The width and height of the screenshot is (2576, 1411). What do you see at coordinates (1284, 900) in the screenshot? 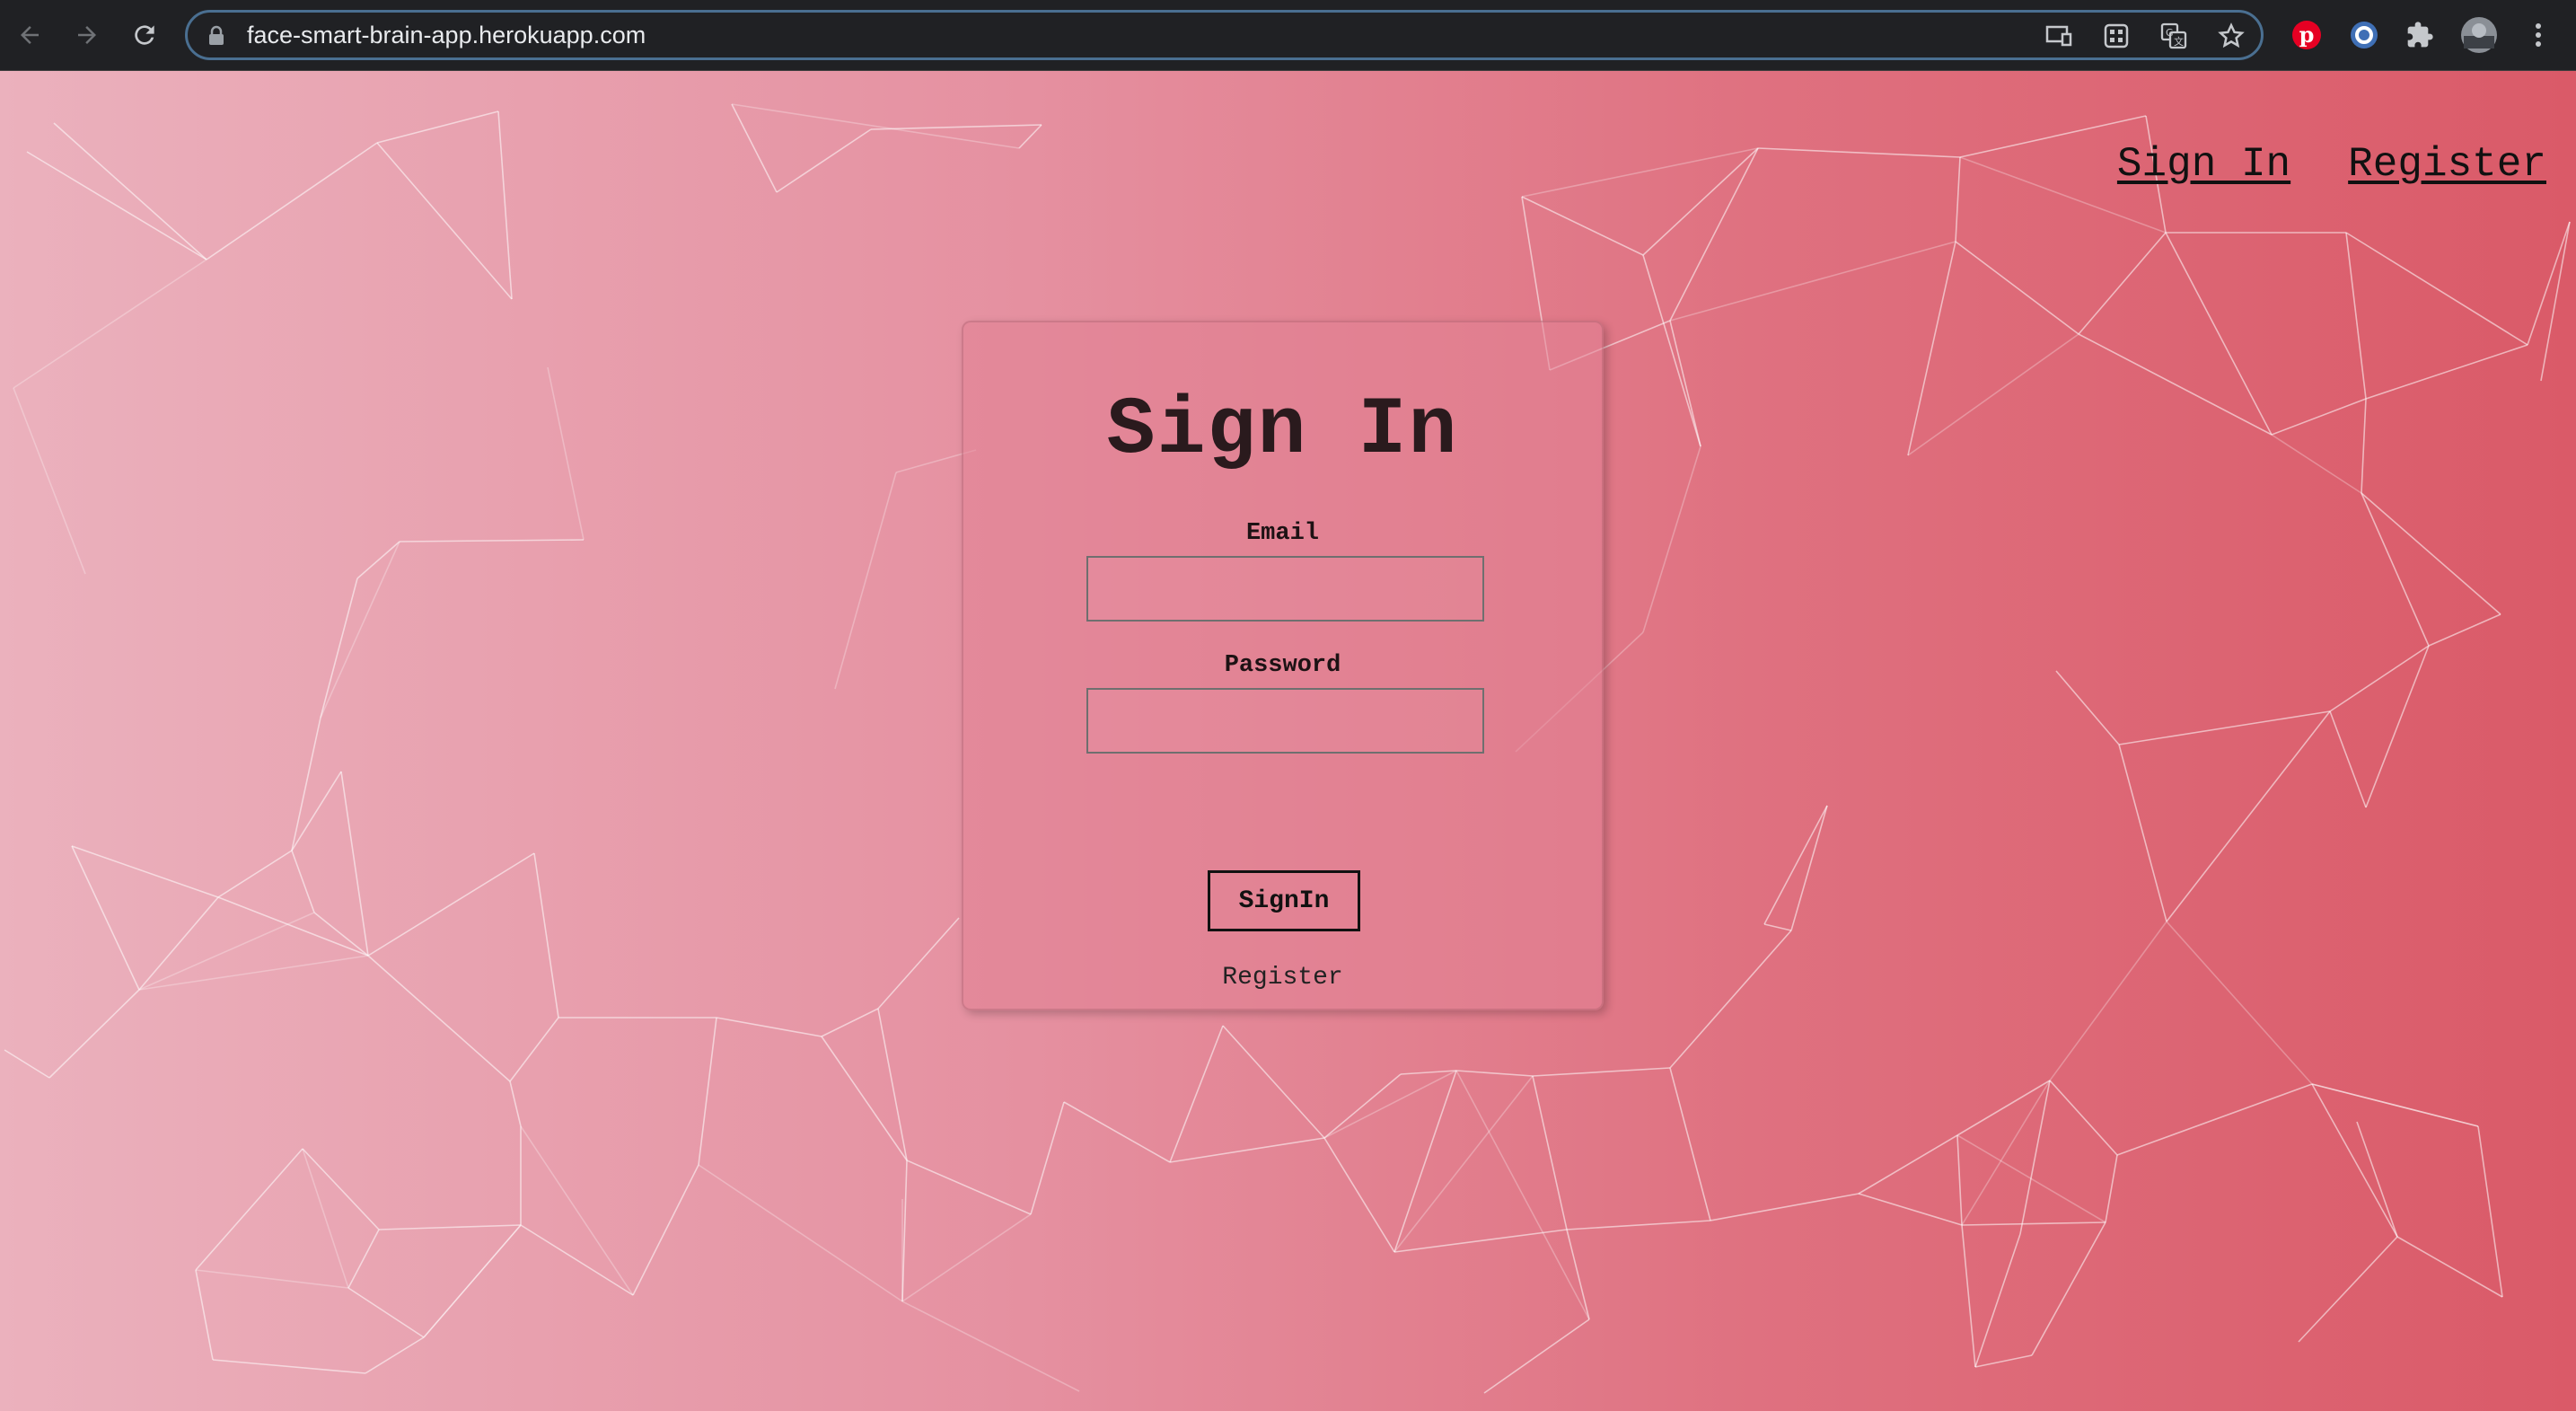
I see `signin-button: SignIn` at bounding box center [1284, 900].